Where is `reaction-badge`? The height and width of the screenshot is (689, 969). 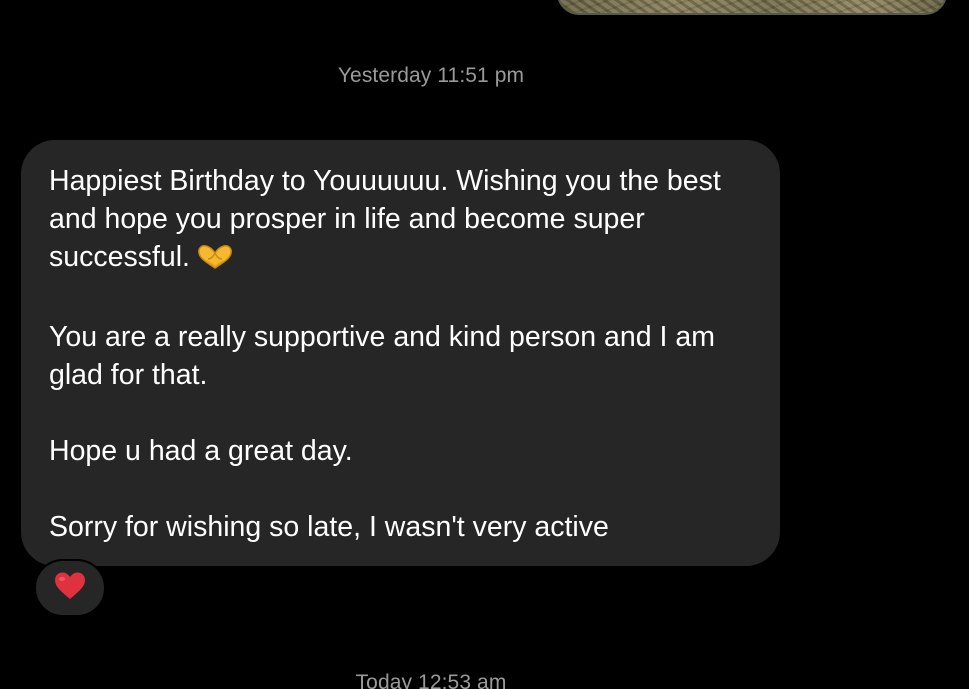 reaction-badge is located at coordinates (70, 588).